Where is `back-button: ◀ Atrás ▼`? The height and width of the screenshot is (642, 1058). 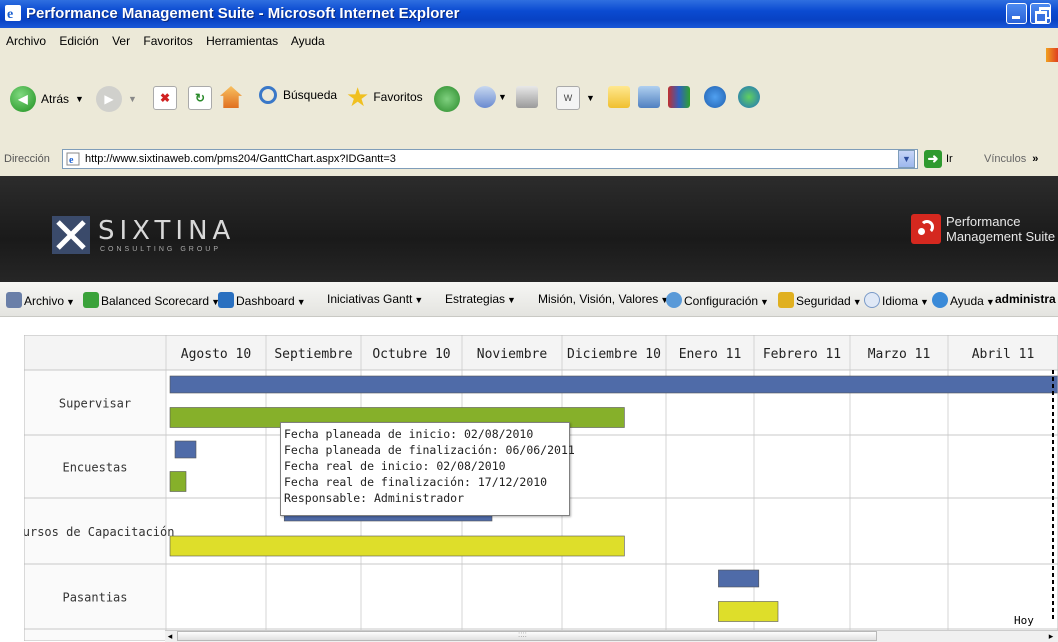
back-button: ◀ Atrás ▼ is located at coordinates (47, 99).